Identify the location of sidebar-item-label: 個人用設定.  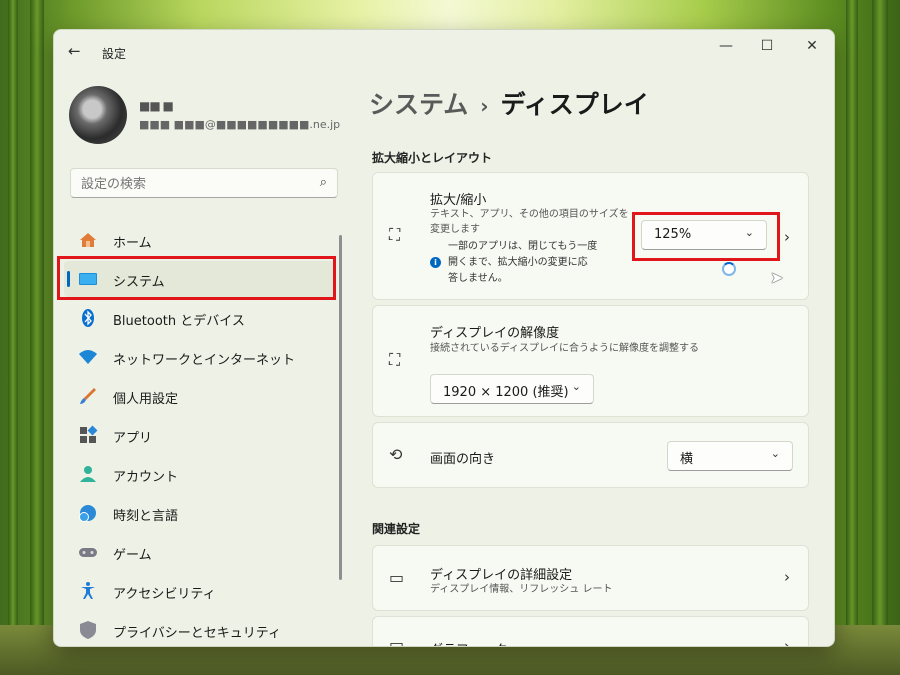
(146, 399).